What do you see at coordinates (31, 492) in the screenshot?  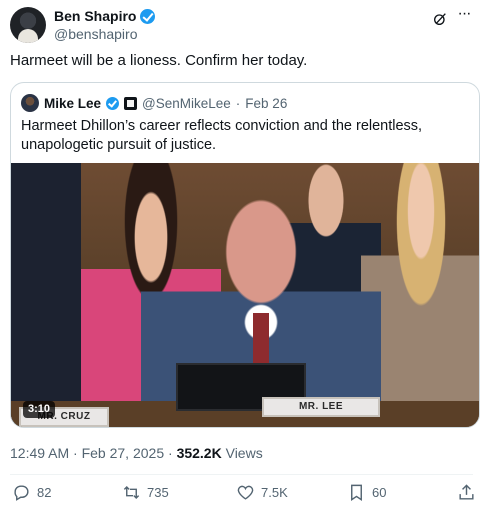 I see `reply-button: 82` at bounding box center [31, 492].